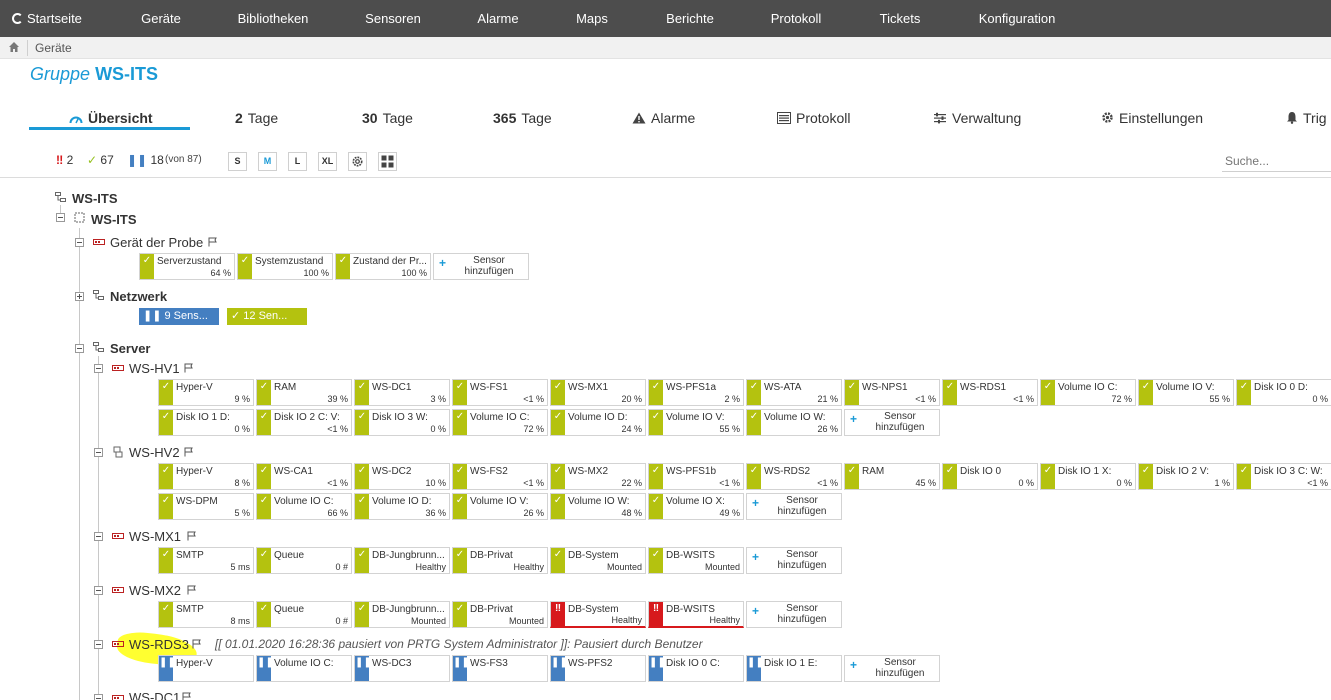 This screenshot has width=1331, height=700. What do you see at coordinates (206, 392) in the screenshot?
I see `sensor-tile: ✓ Hyper-V 9 %` at bounding box center [206, 392].